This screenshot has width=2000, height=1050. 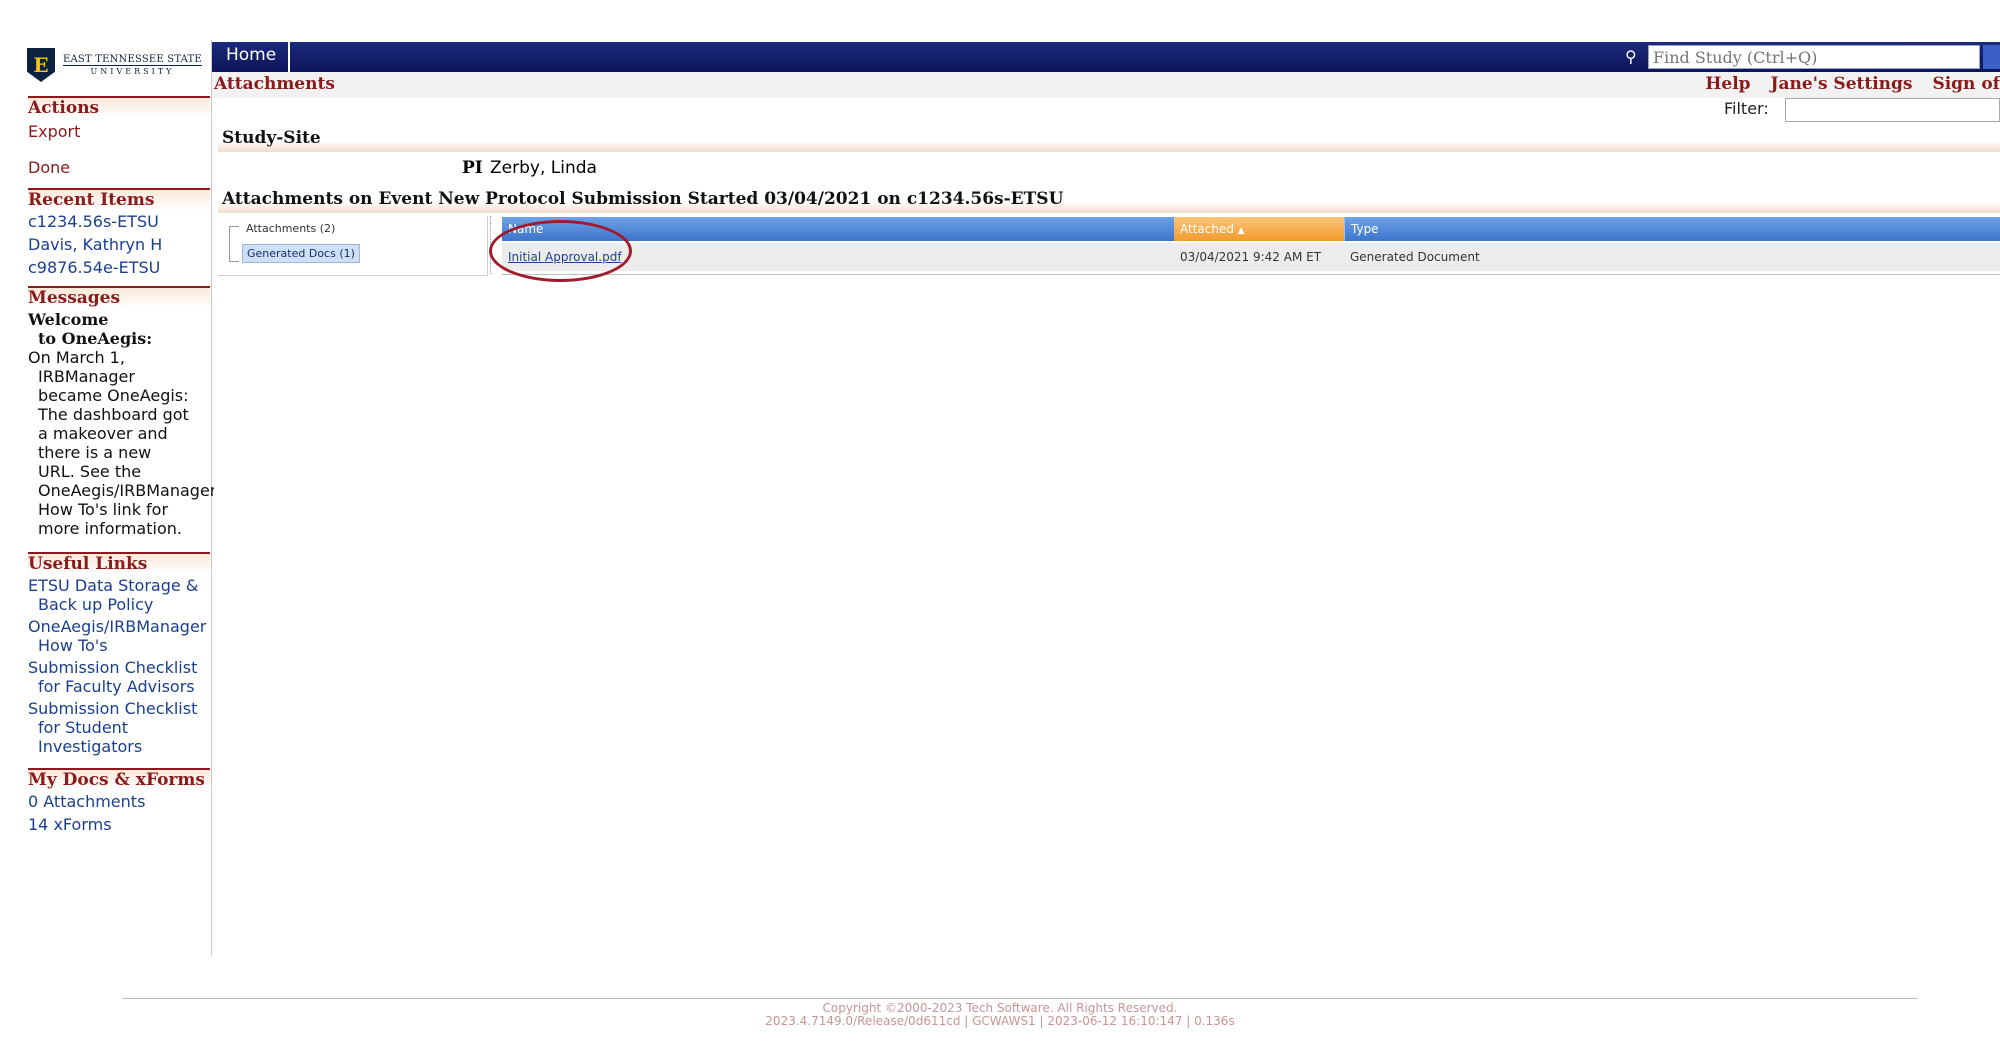 What do you see at coordinates (117, 626) in the screenshot?
I see `link-text: OneAegis/IRBManager` at bounding box center [117, 626].